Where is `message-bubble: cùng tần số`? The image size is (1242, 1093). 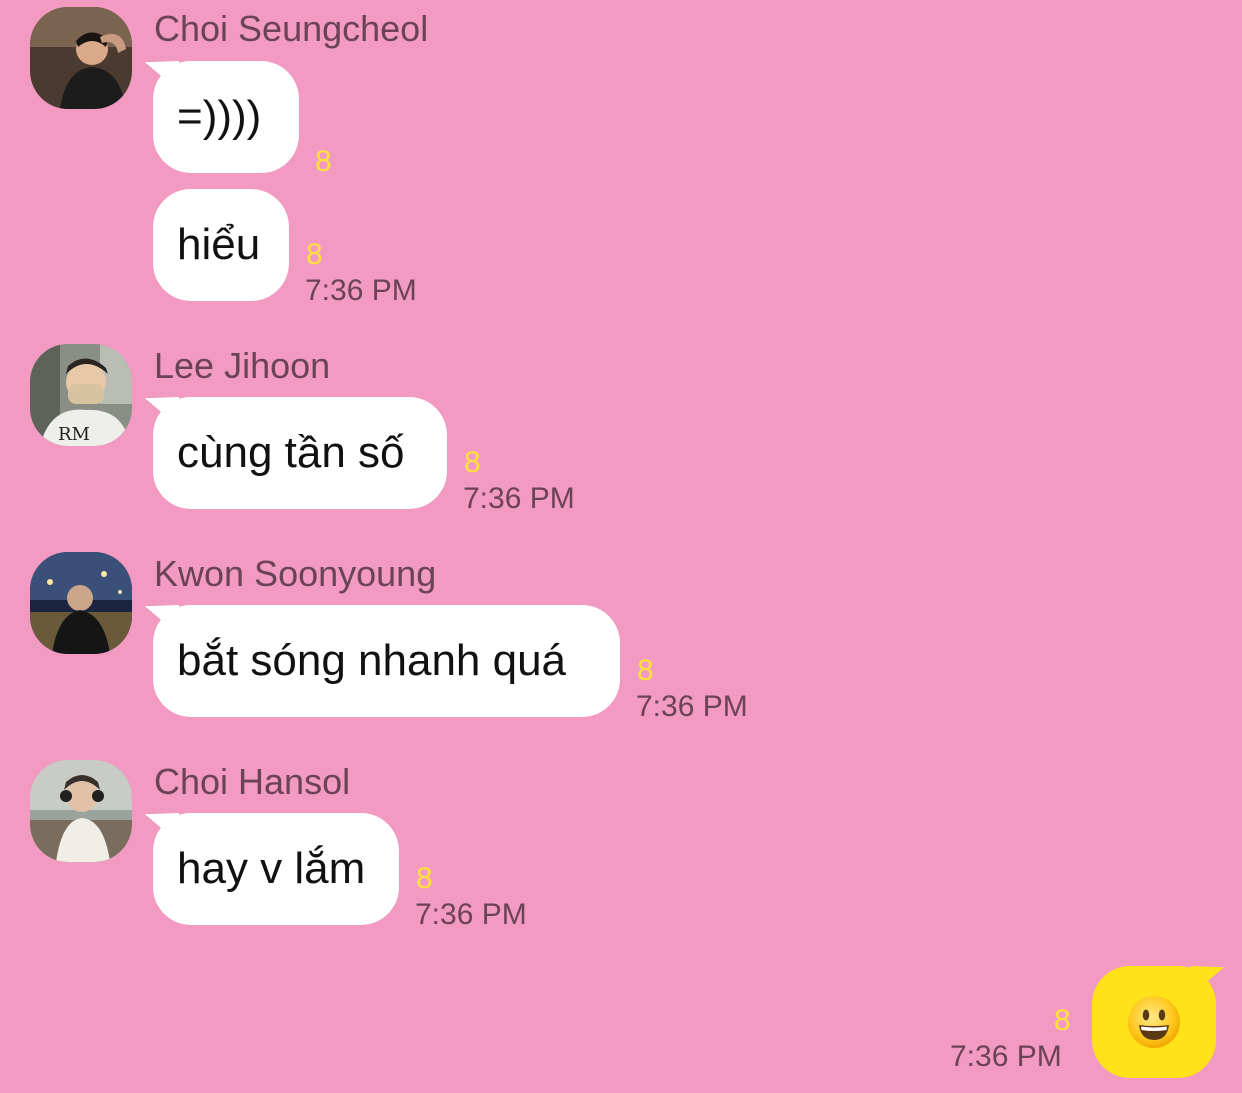
message-bubble: cùng tần số is located at coordinates (300, 453).